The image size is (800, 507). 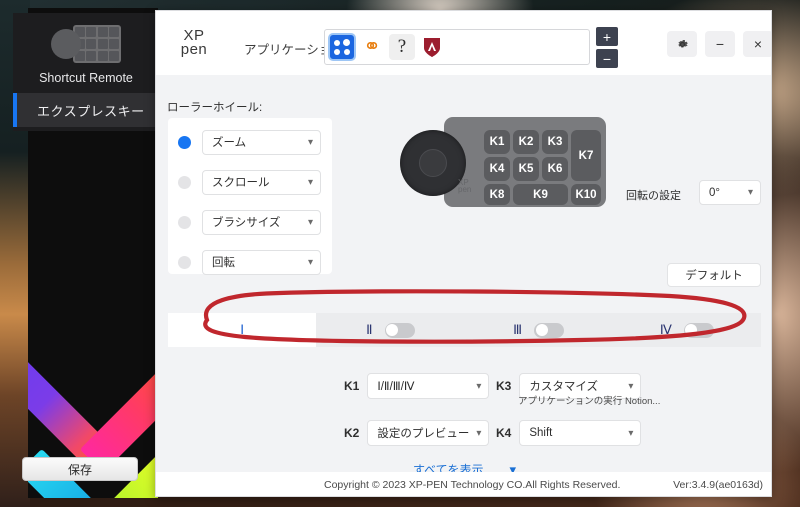 I want to click on key-group-tabs: Ⅰ Ⅱ Ⅲ Ⅳ, so click(x=464, y=330).